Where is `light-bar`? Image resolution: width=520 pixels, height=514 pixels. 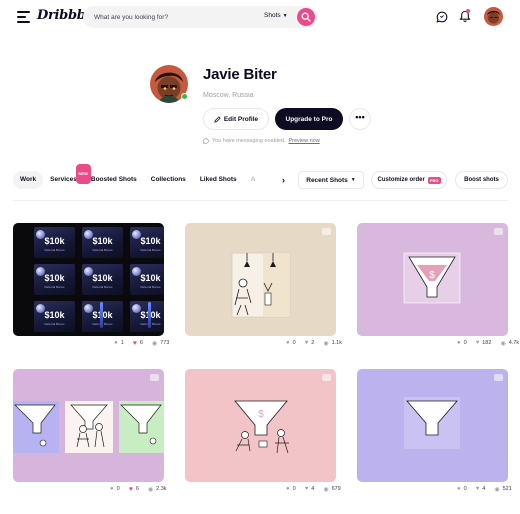 light-bar is located at coordinates (101, 315).